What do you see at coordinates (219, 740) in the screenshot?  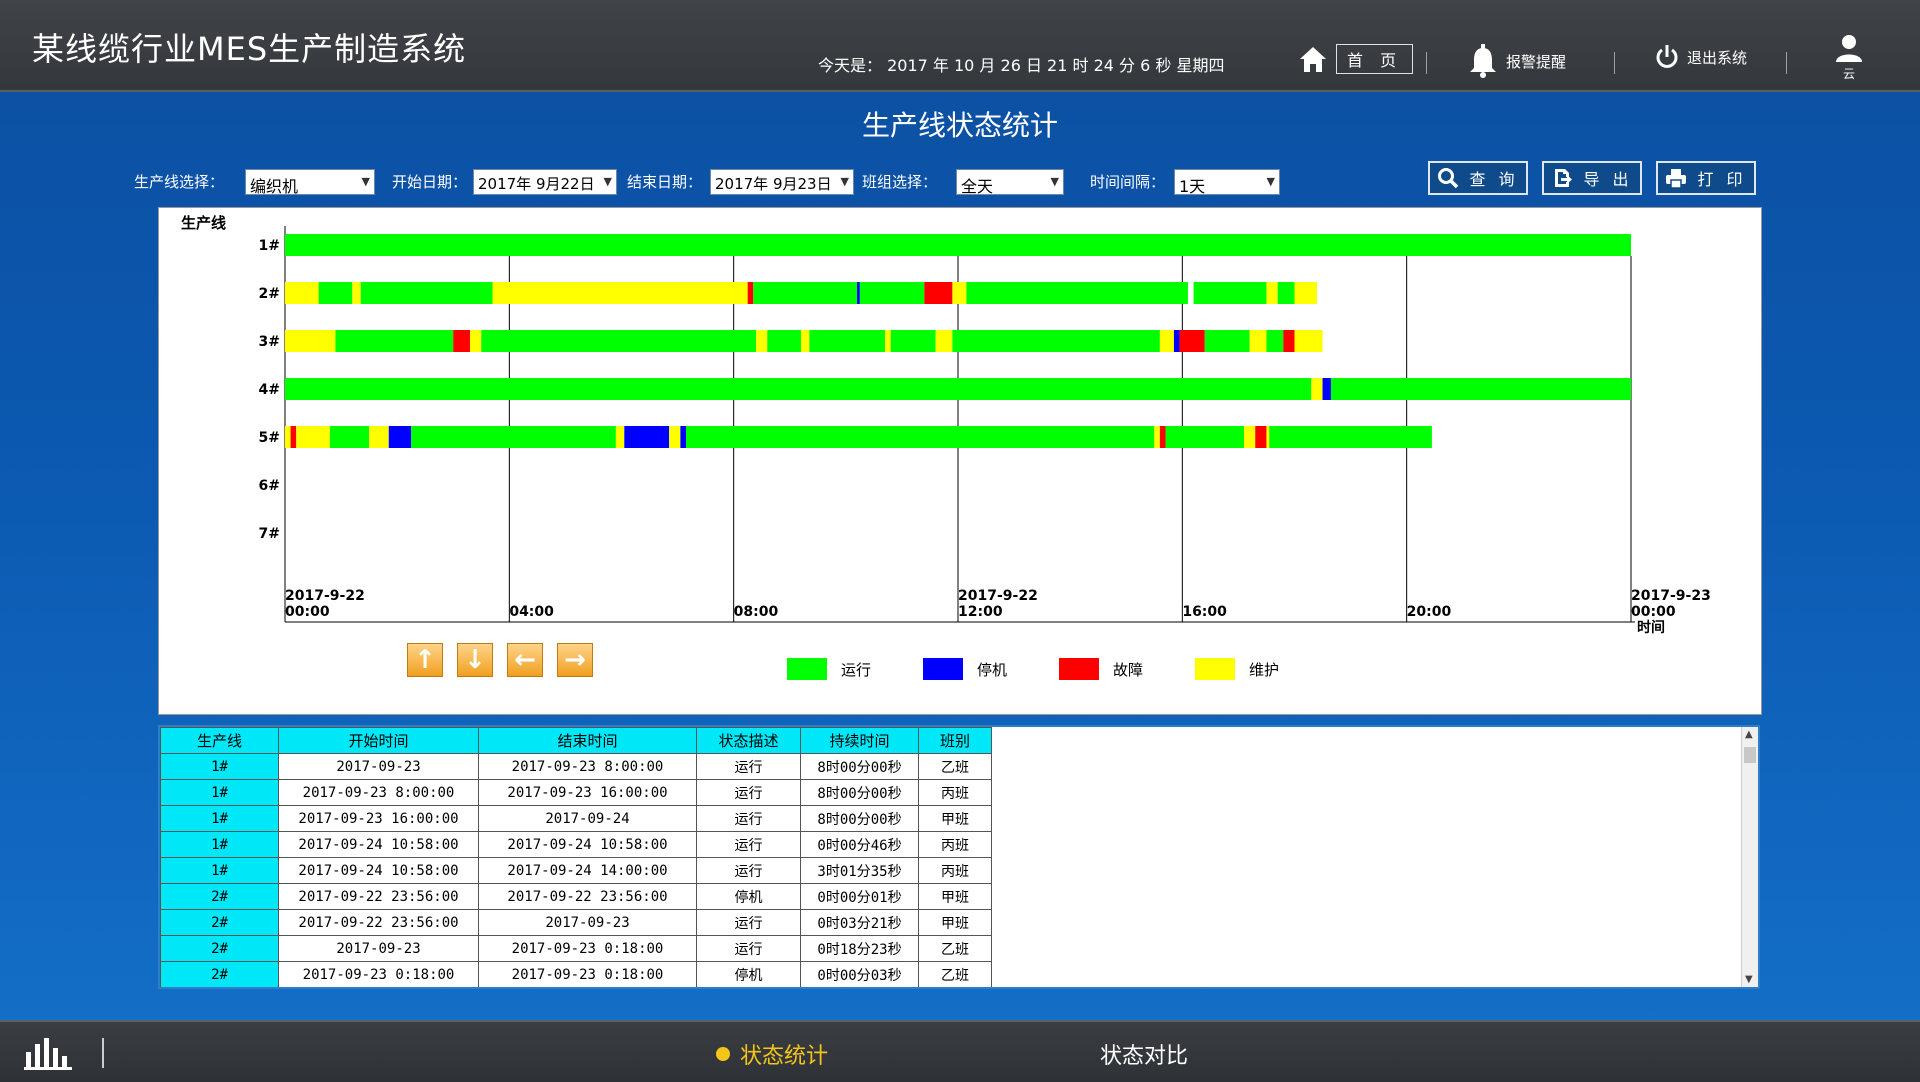 I see `col-header-line: 生产线` at bounding box center [219, 740].